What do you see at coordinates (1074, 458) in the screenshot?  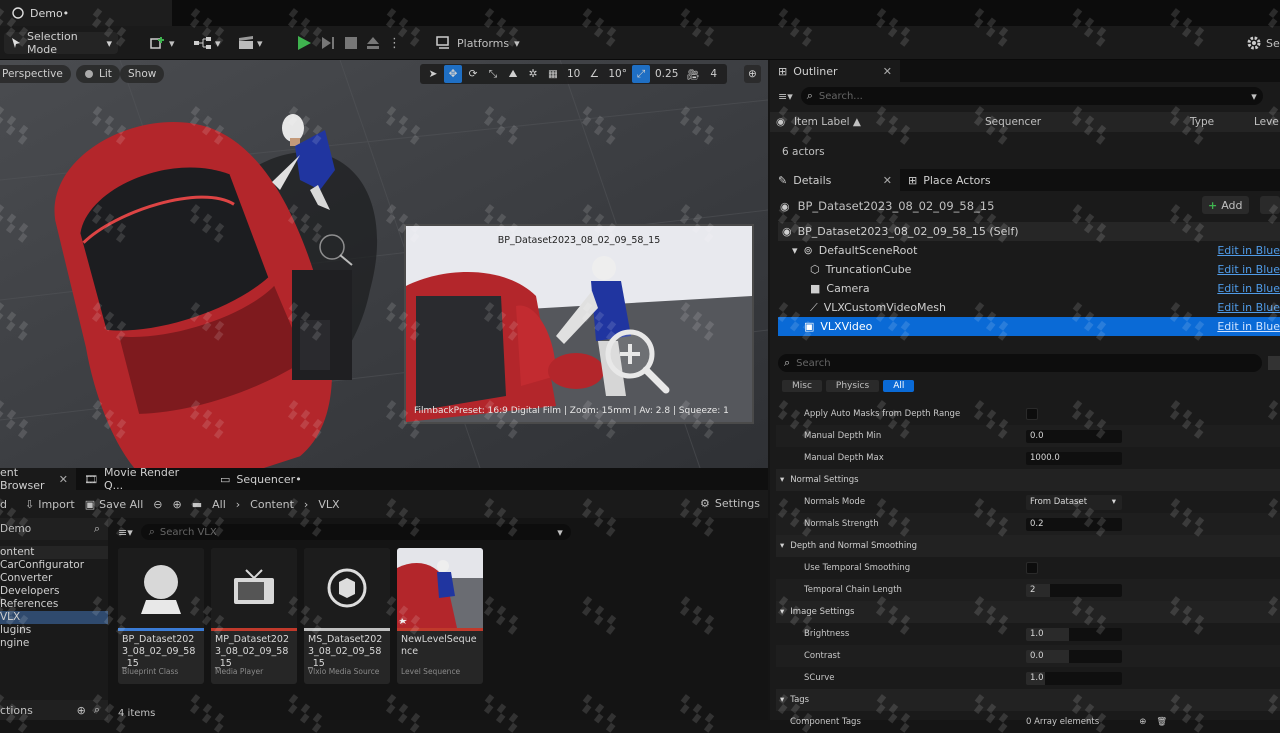 I see `manual-depth-max-field: 1000.0` at bounding box center [1074, 458].